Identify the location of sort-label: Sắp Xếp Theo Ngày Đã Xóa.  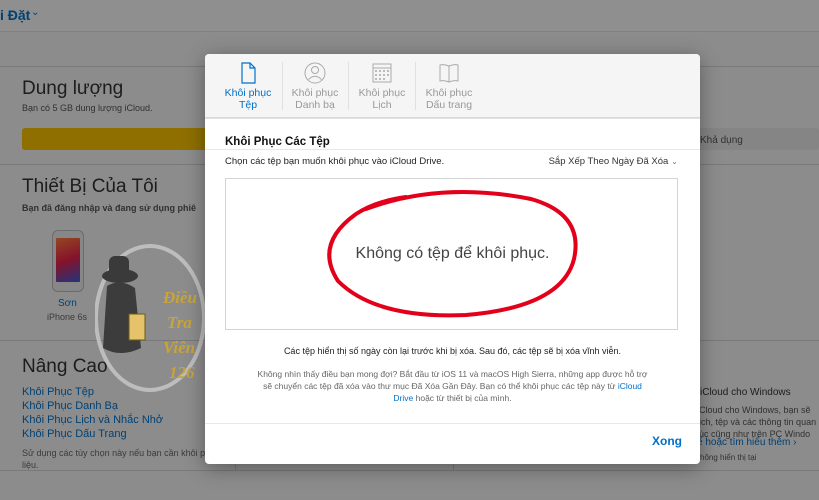
(608, 161).